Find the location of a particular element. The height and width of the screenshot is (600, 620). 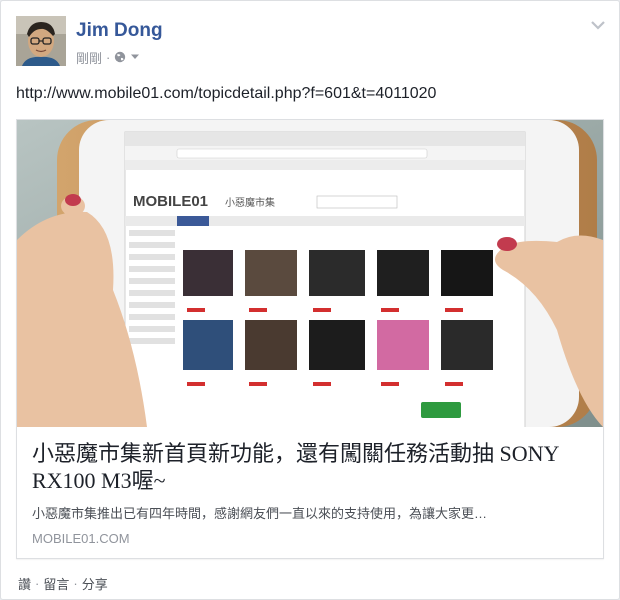

image-screen-subtitle: 小惡魔市集 is located at coordinates (250, 202).